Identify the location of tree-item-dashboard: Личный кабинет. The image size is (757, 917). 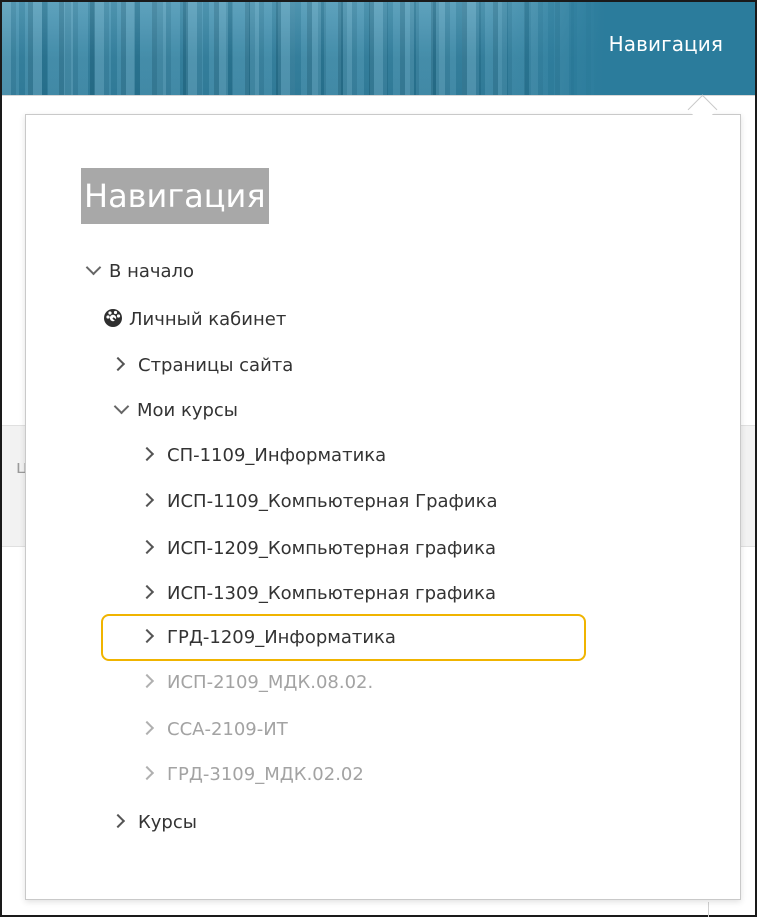
(194, 320).